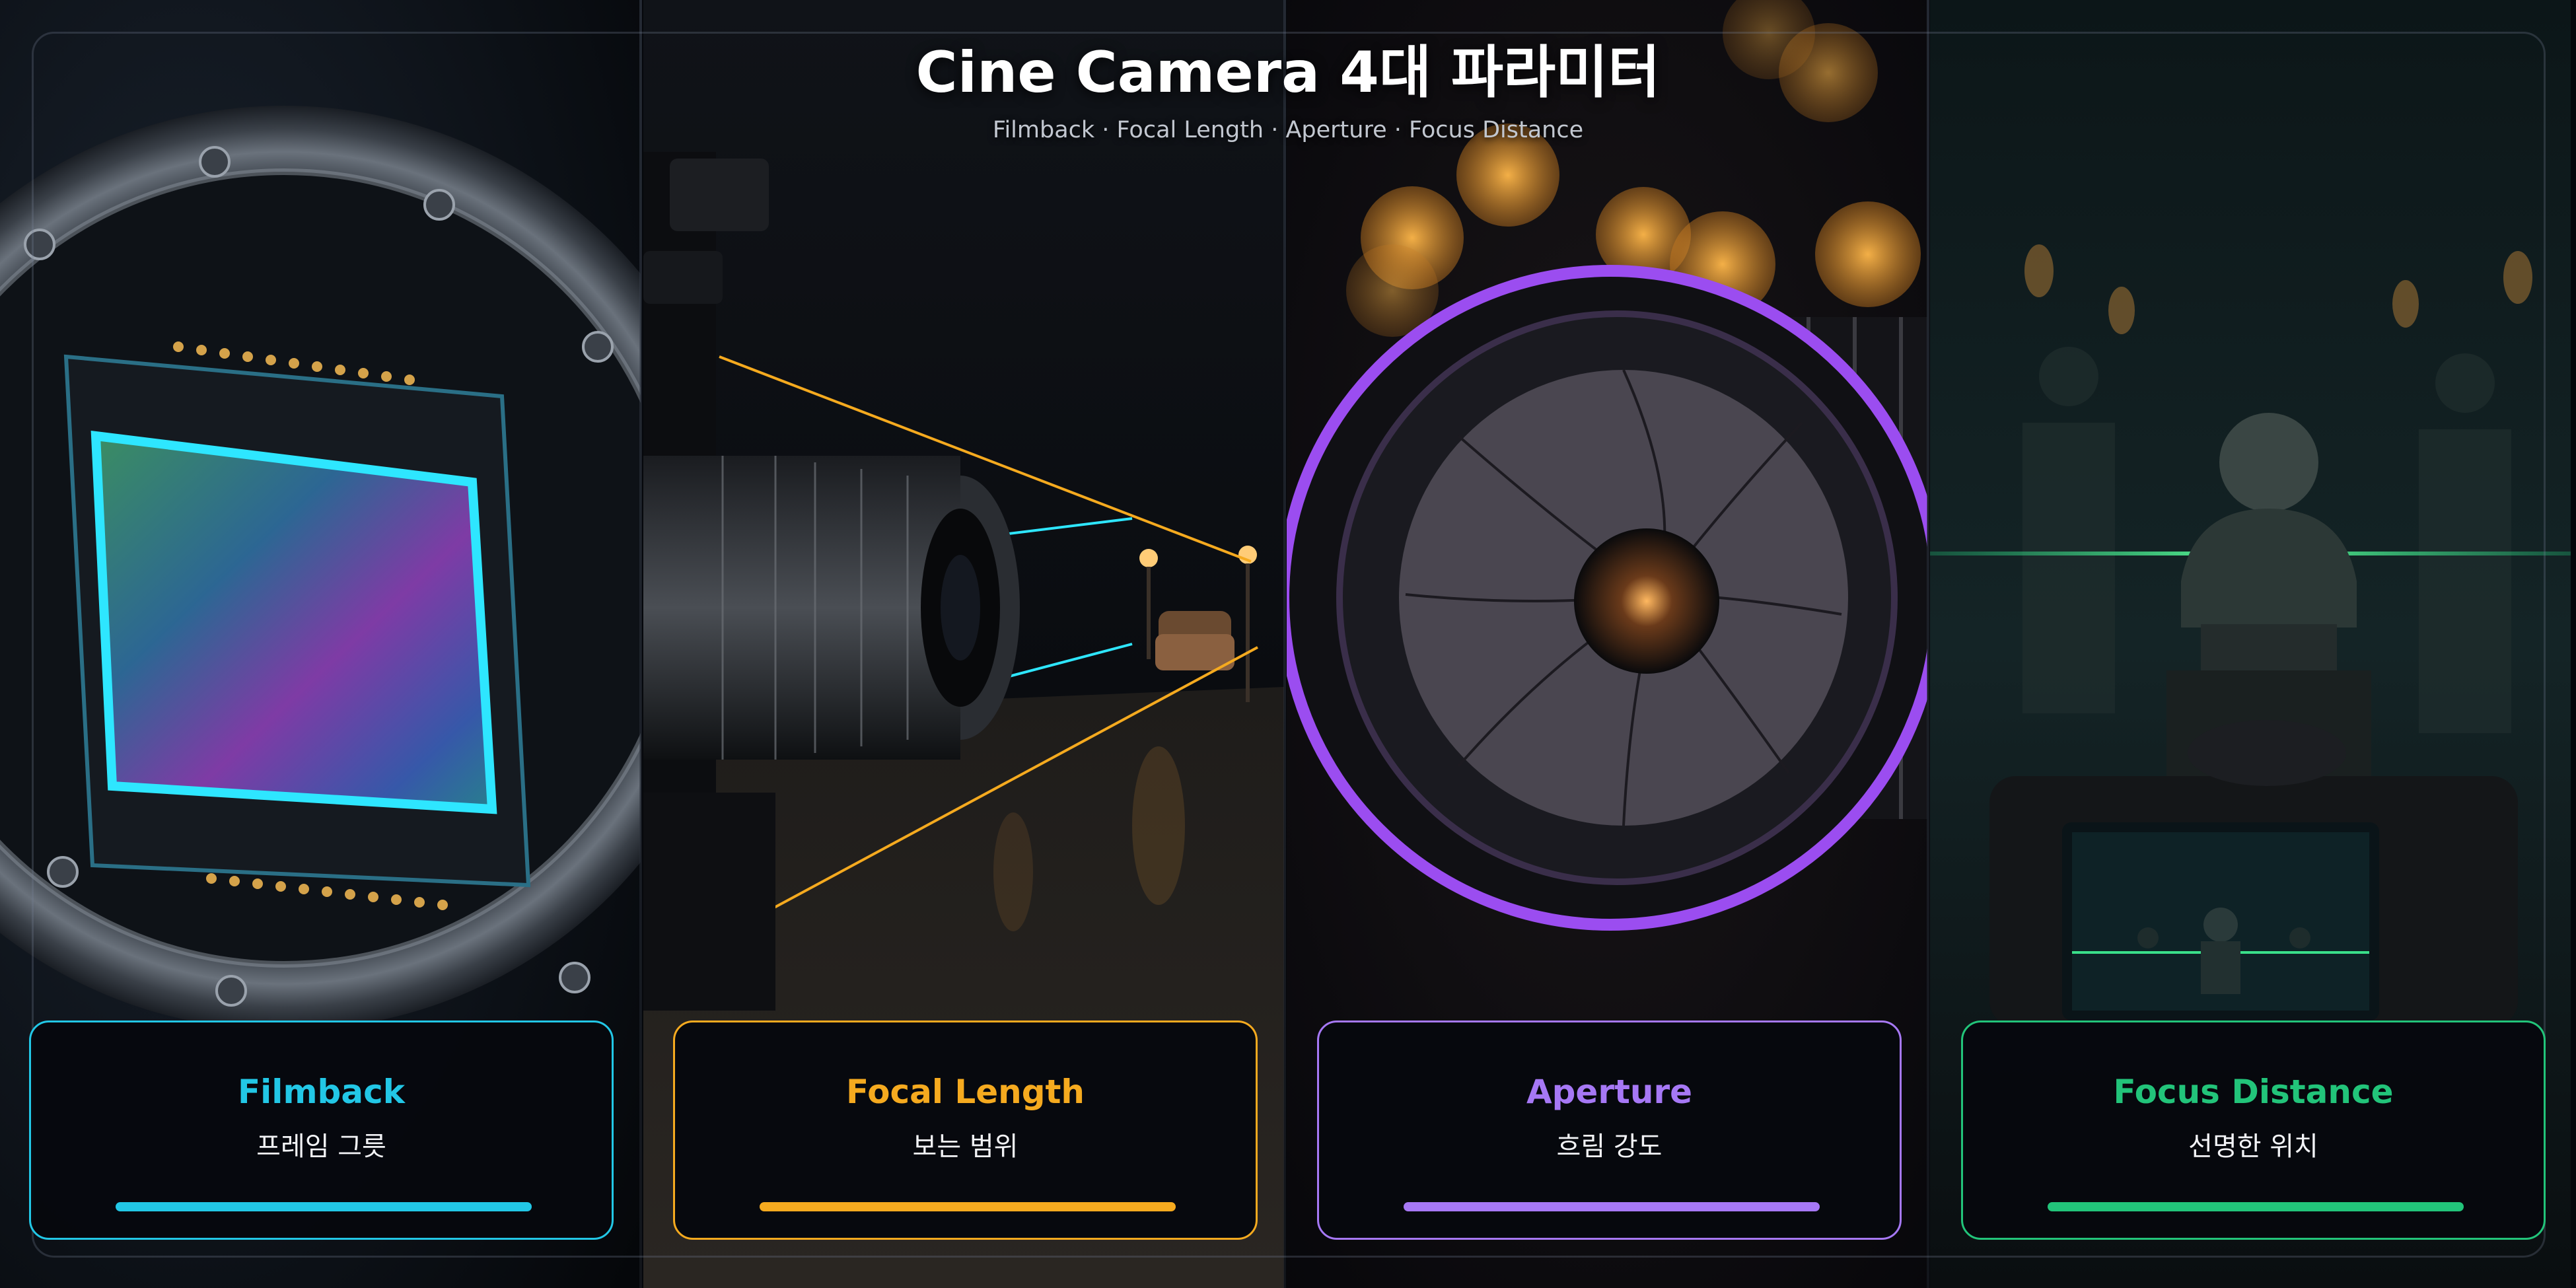 This screenshot has width=2576, height=1288. Describe the element at coordinates (965, 1092) in the screenshot. I see `card-title: Focal Length` at that location.